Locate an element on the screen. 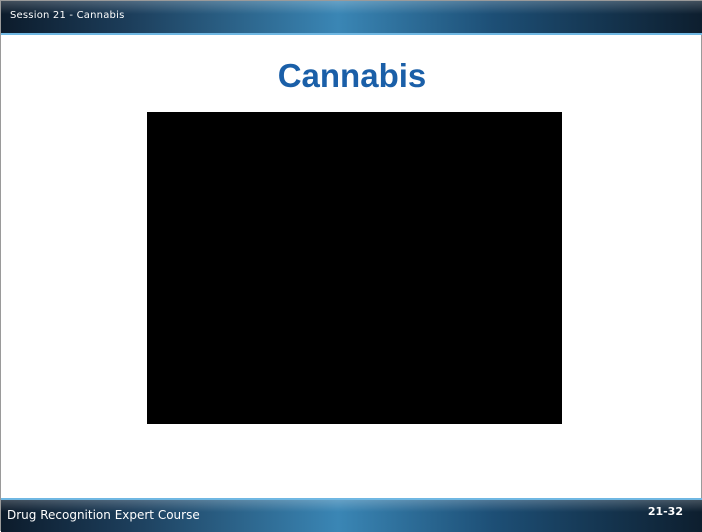 The width and height of the screenshot is (702, 532). page-number: 21-32 is located at coordinates (665, 511).